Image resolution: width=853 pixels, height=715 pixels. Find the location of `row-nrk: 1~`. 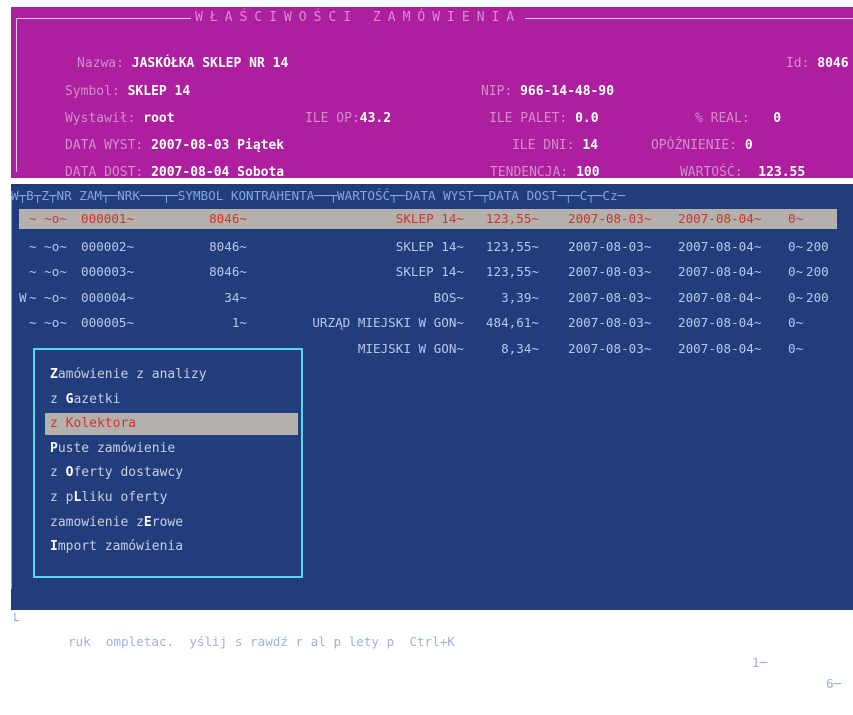

row-nrk: 1~ is located at coordinates (239, 322).